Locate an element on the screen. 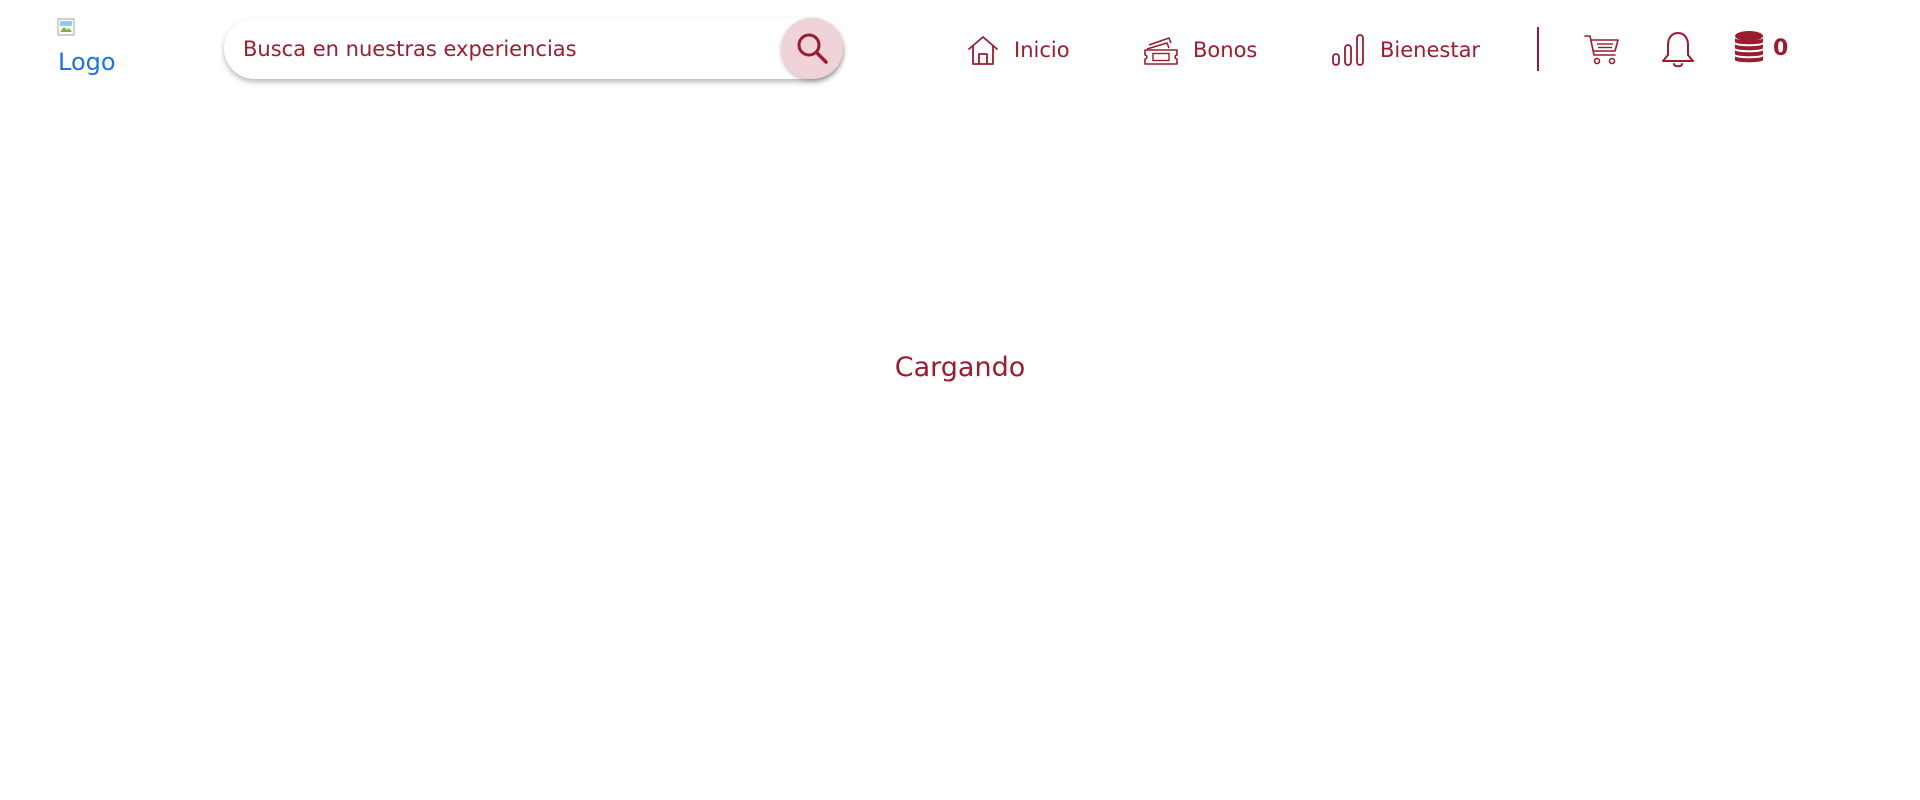  bar-chart-icon is located at coordinates (1348, 50).